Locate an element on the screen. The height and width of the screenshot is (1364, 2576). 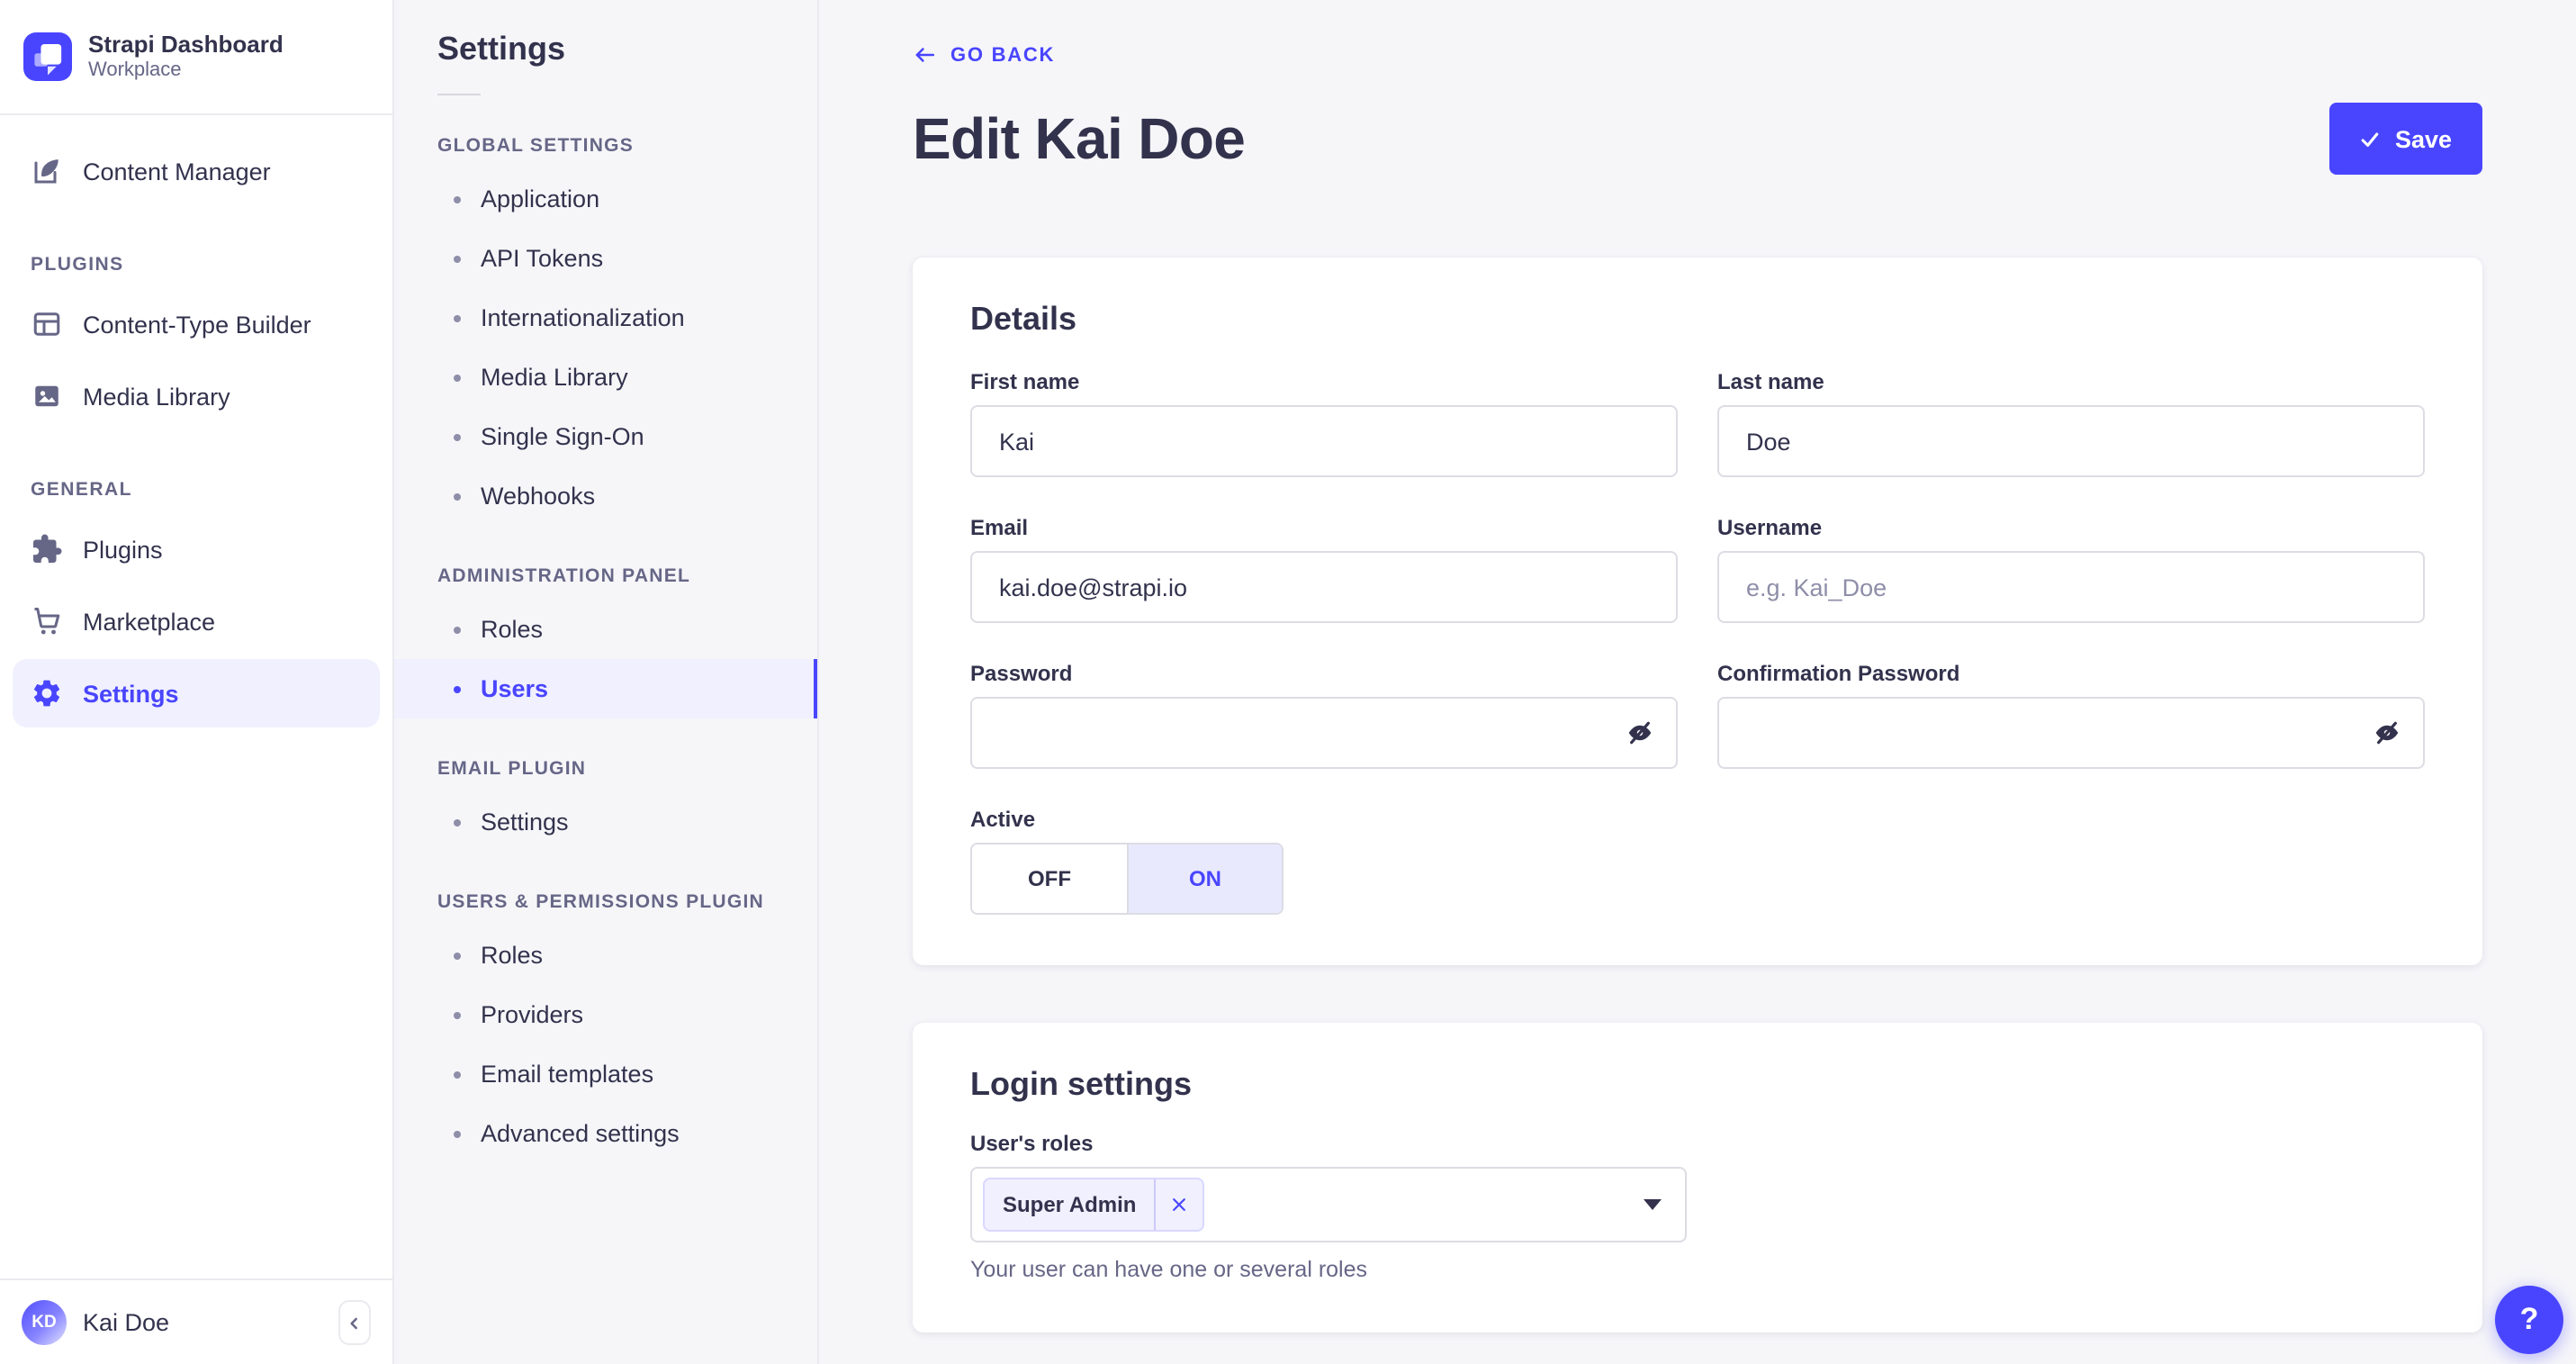
subnav-item-webhooks: Webhooks is located at coordinates (605, 496).